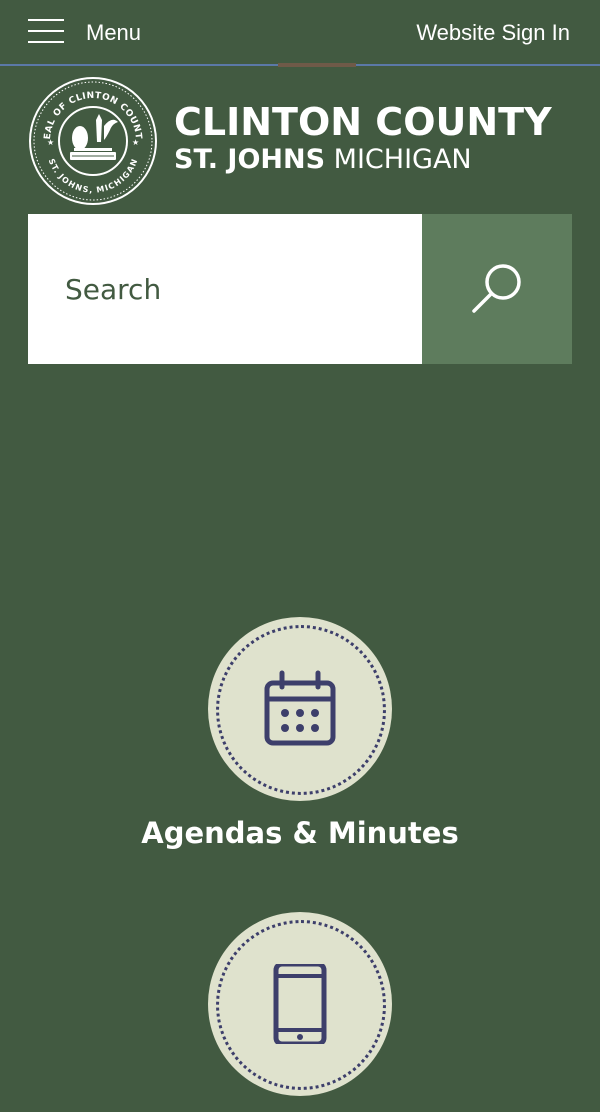  What do you see at coordinates (300, 32) in the screenshot?
I see `top-bar: Menu Website Sign In` at bounding box center [300, 32].